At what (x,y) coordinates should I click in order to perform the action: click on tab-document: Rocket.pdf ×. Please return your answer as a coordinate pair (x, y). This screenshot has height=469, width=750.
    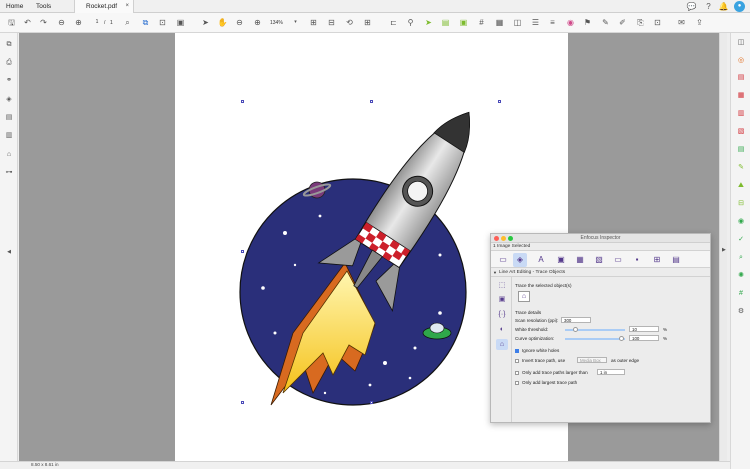
    Looking at the image, I should click on (104, 6).